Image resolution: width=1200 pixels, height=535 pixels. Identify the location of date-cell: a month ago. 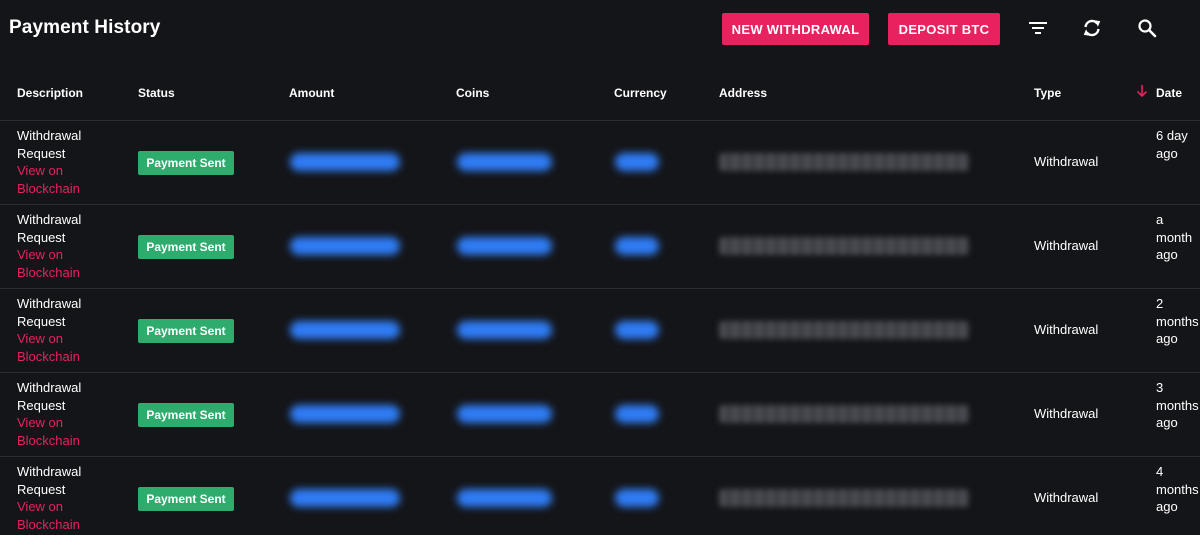
(1178, 237).